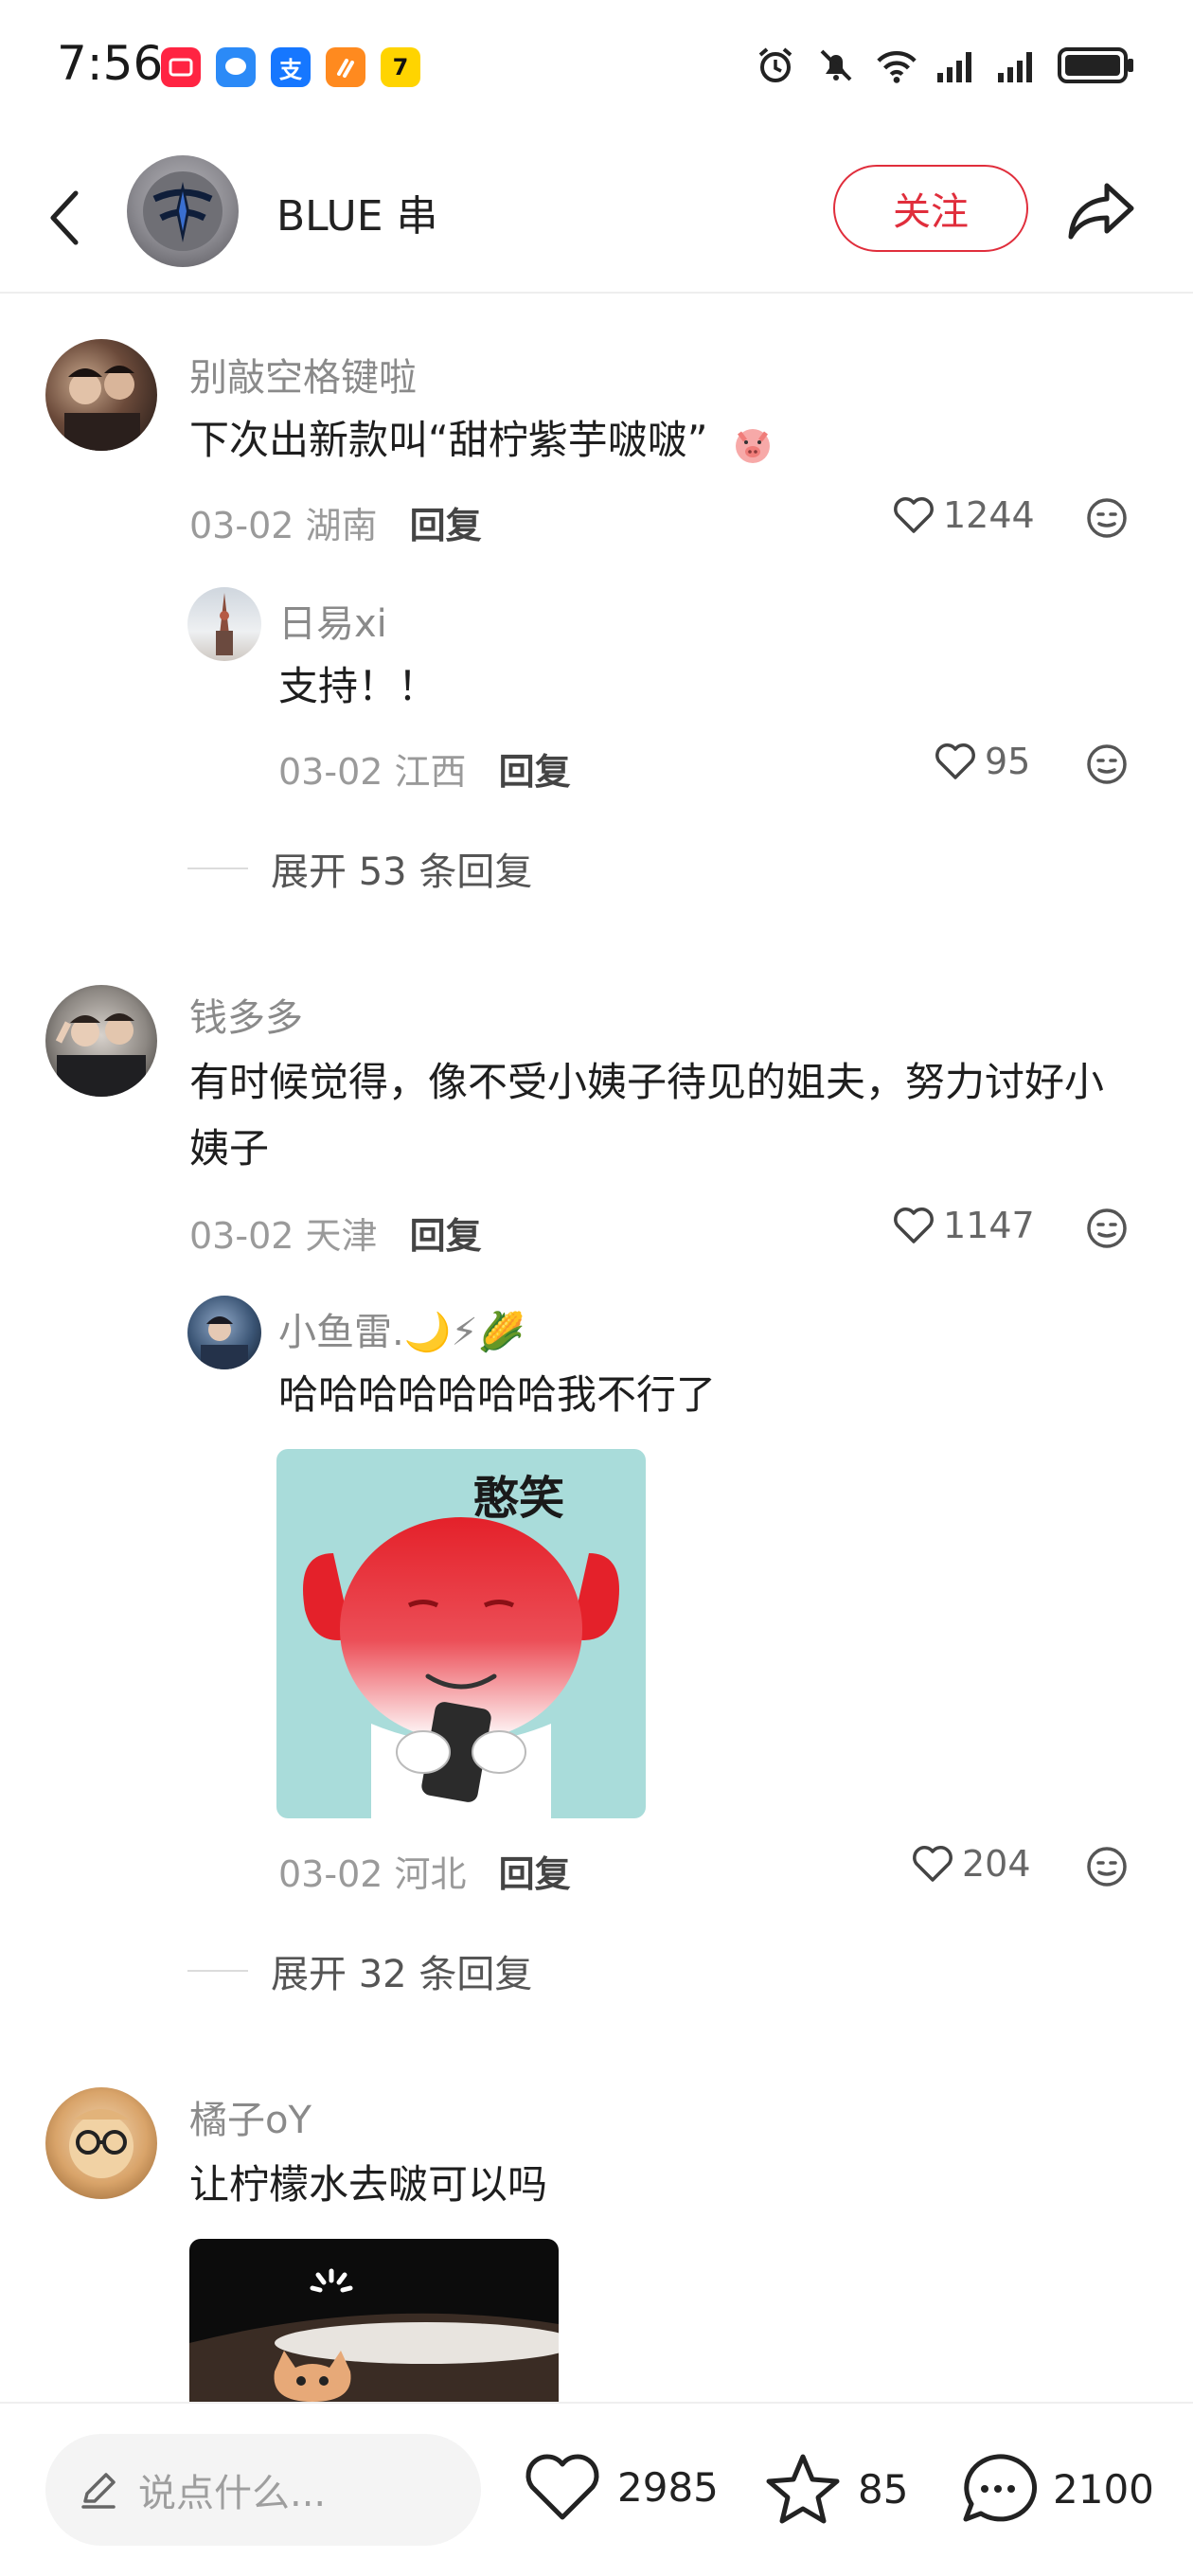  What do you see at coordinates (775, 65) in the screenshot?
I see `alarm-icon` at bounding box center [775, 65].